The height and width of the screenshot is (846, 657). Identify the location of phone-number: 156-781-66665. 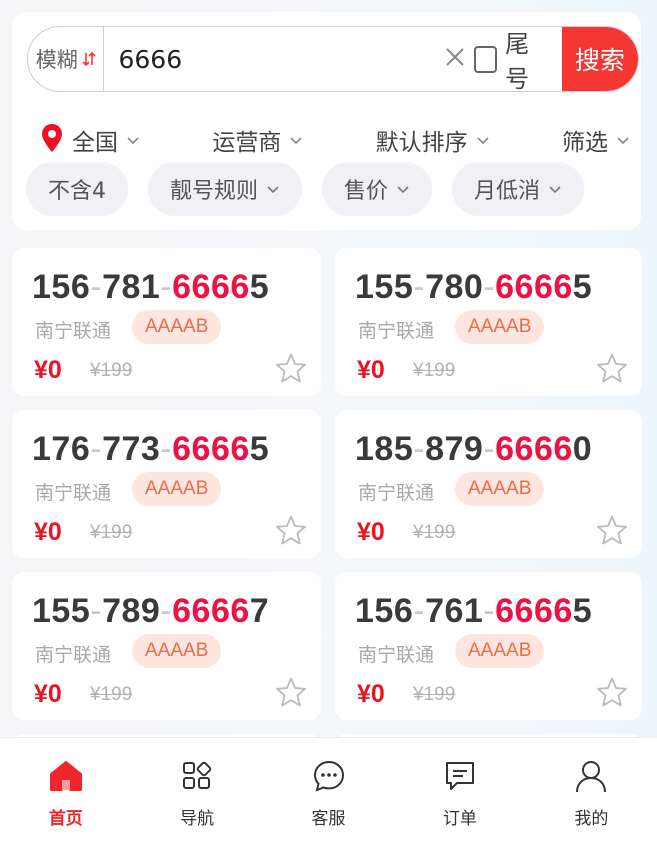
(150, 287).